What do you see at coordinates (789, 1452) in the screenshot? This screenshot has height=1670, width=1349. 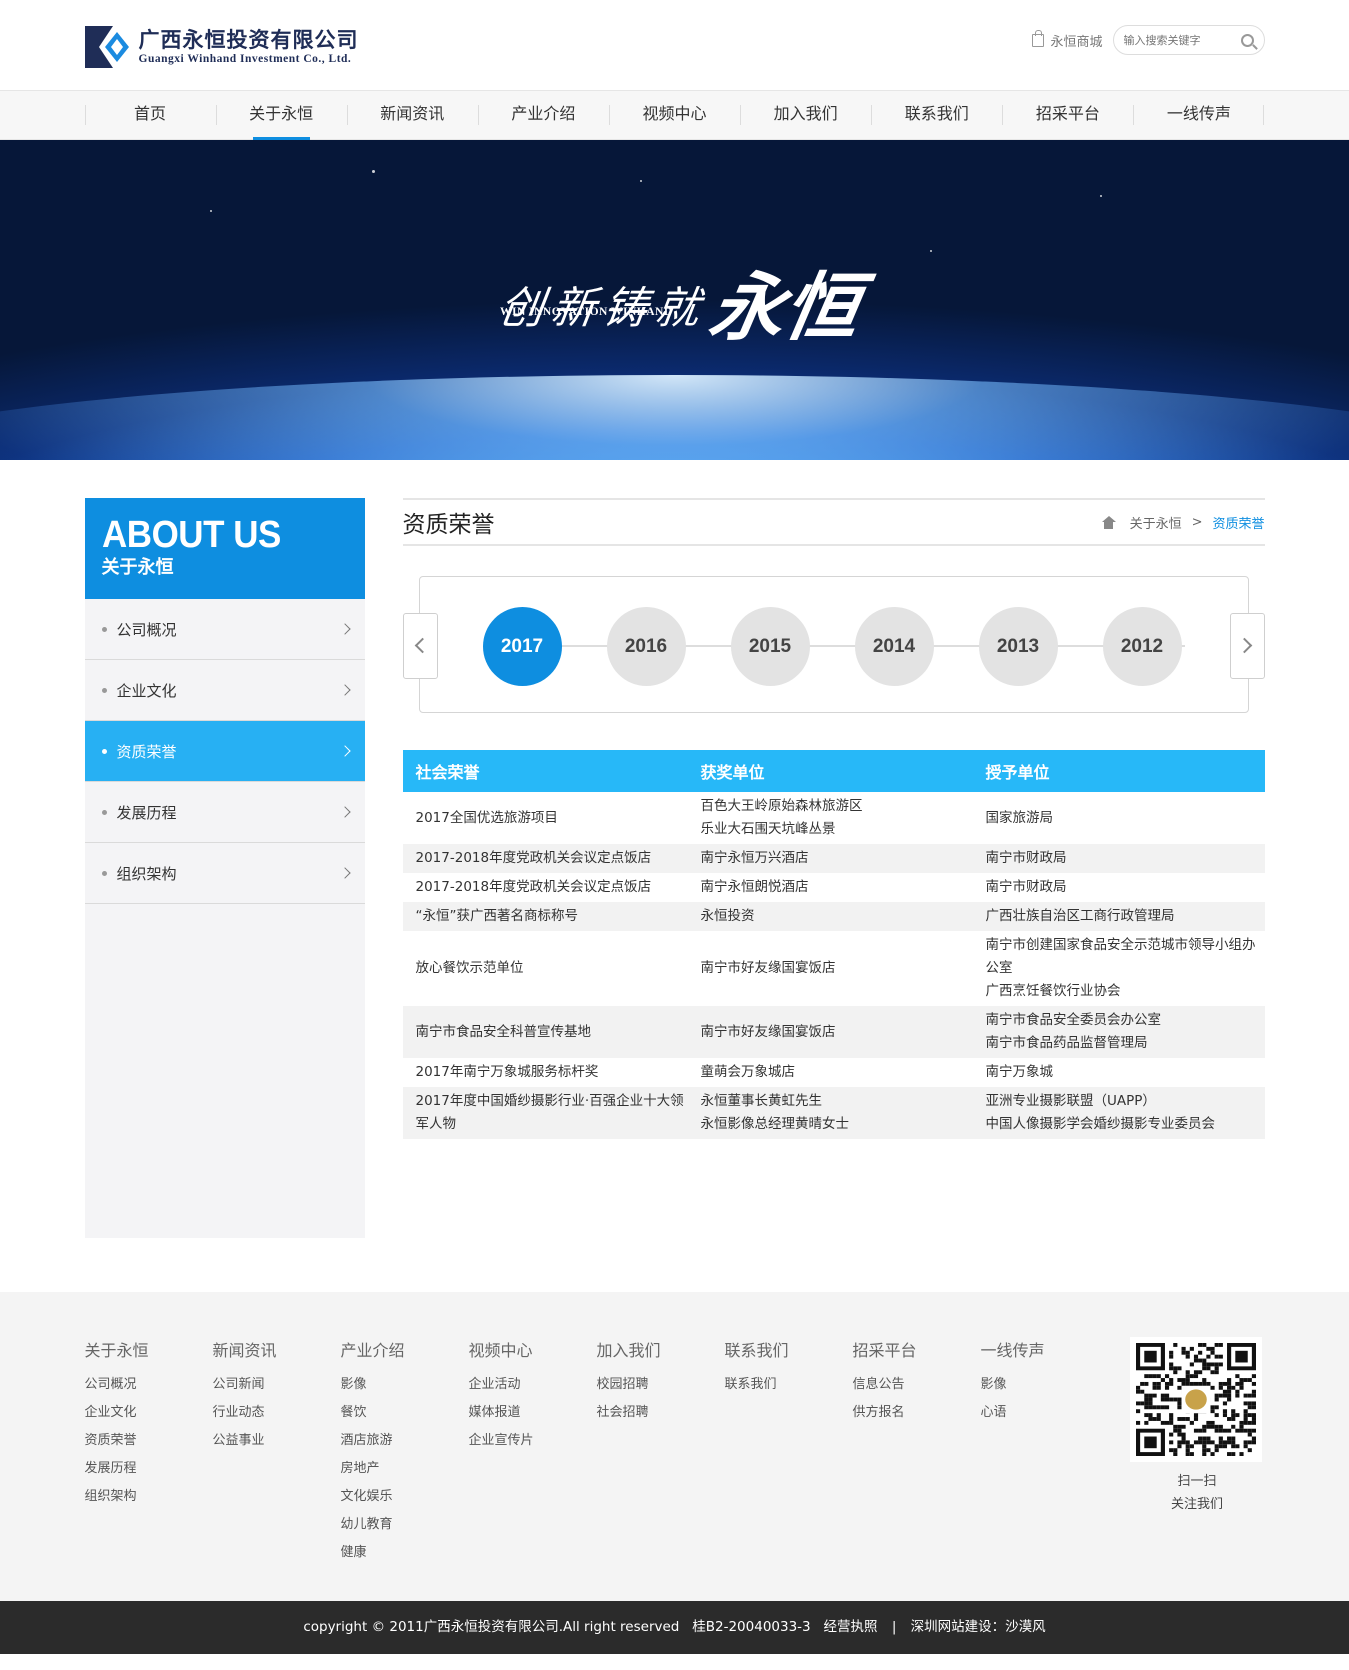 I see `footer-column: 联系我们 联系我们` at bounding box center [789, 1452].